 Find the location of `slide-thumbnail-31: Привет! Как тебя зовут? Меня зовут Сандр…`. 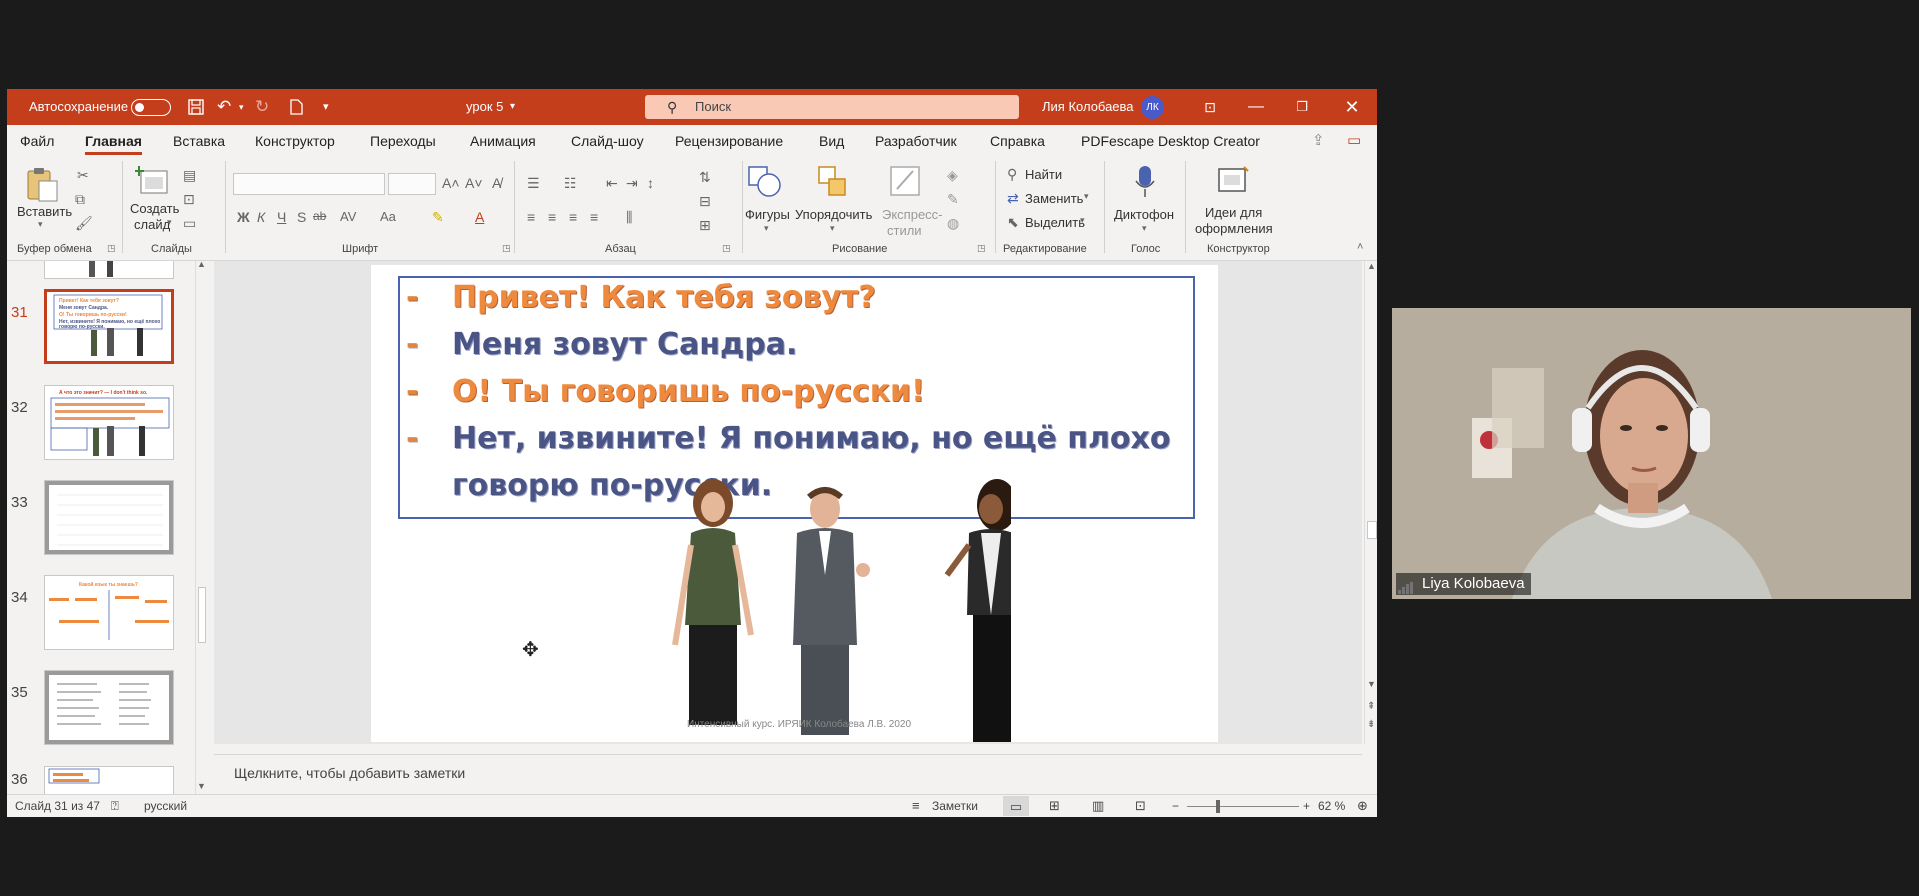

slide-thumbnail-31: Привет! Как тебя зовут? Меня зовут Сандр… is located at coordinates (109, 326).